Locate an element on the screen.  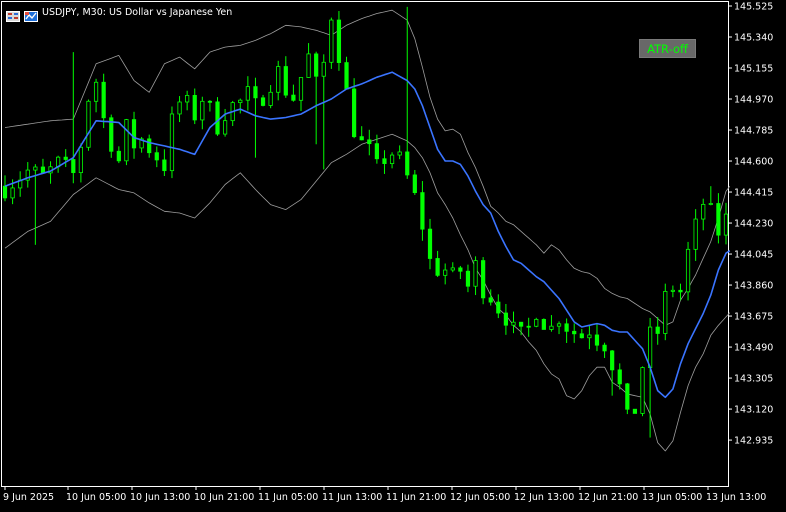
chart-header: USDJPY, M30: US Dollar vs Japanese Yen is located at coordinates (119, 13).